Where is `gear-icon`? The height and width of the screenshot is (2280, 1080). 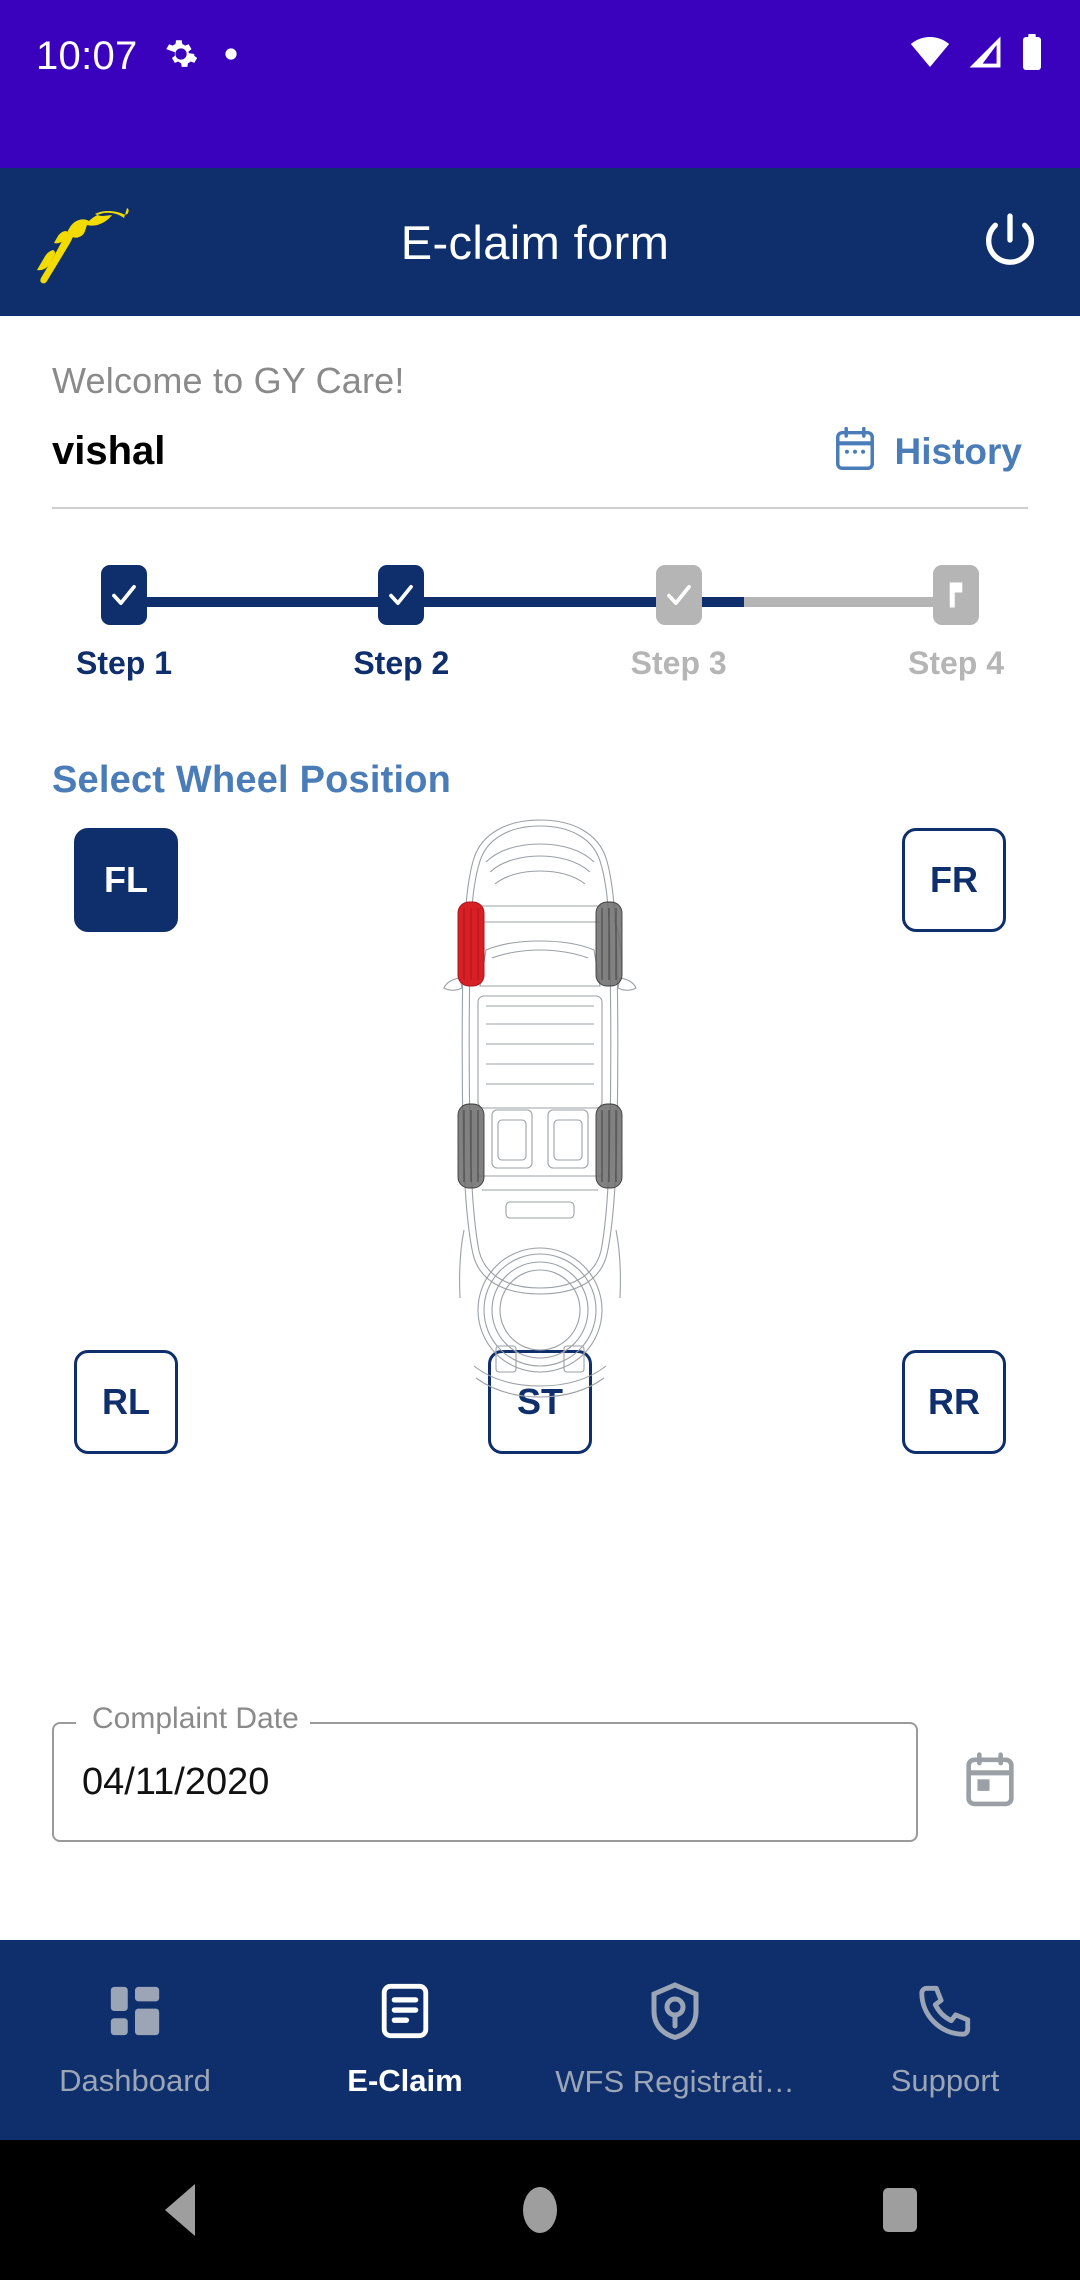
gear-icon is located at coordinates (181, 56).